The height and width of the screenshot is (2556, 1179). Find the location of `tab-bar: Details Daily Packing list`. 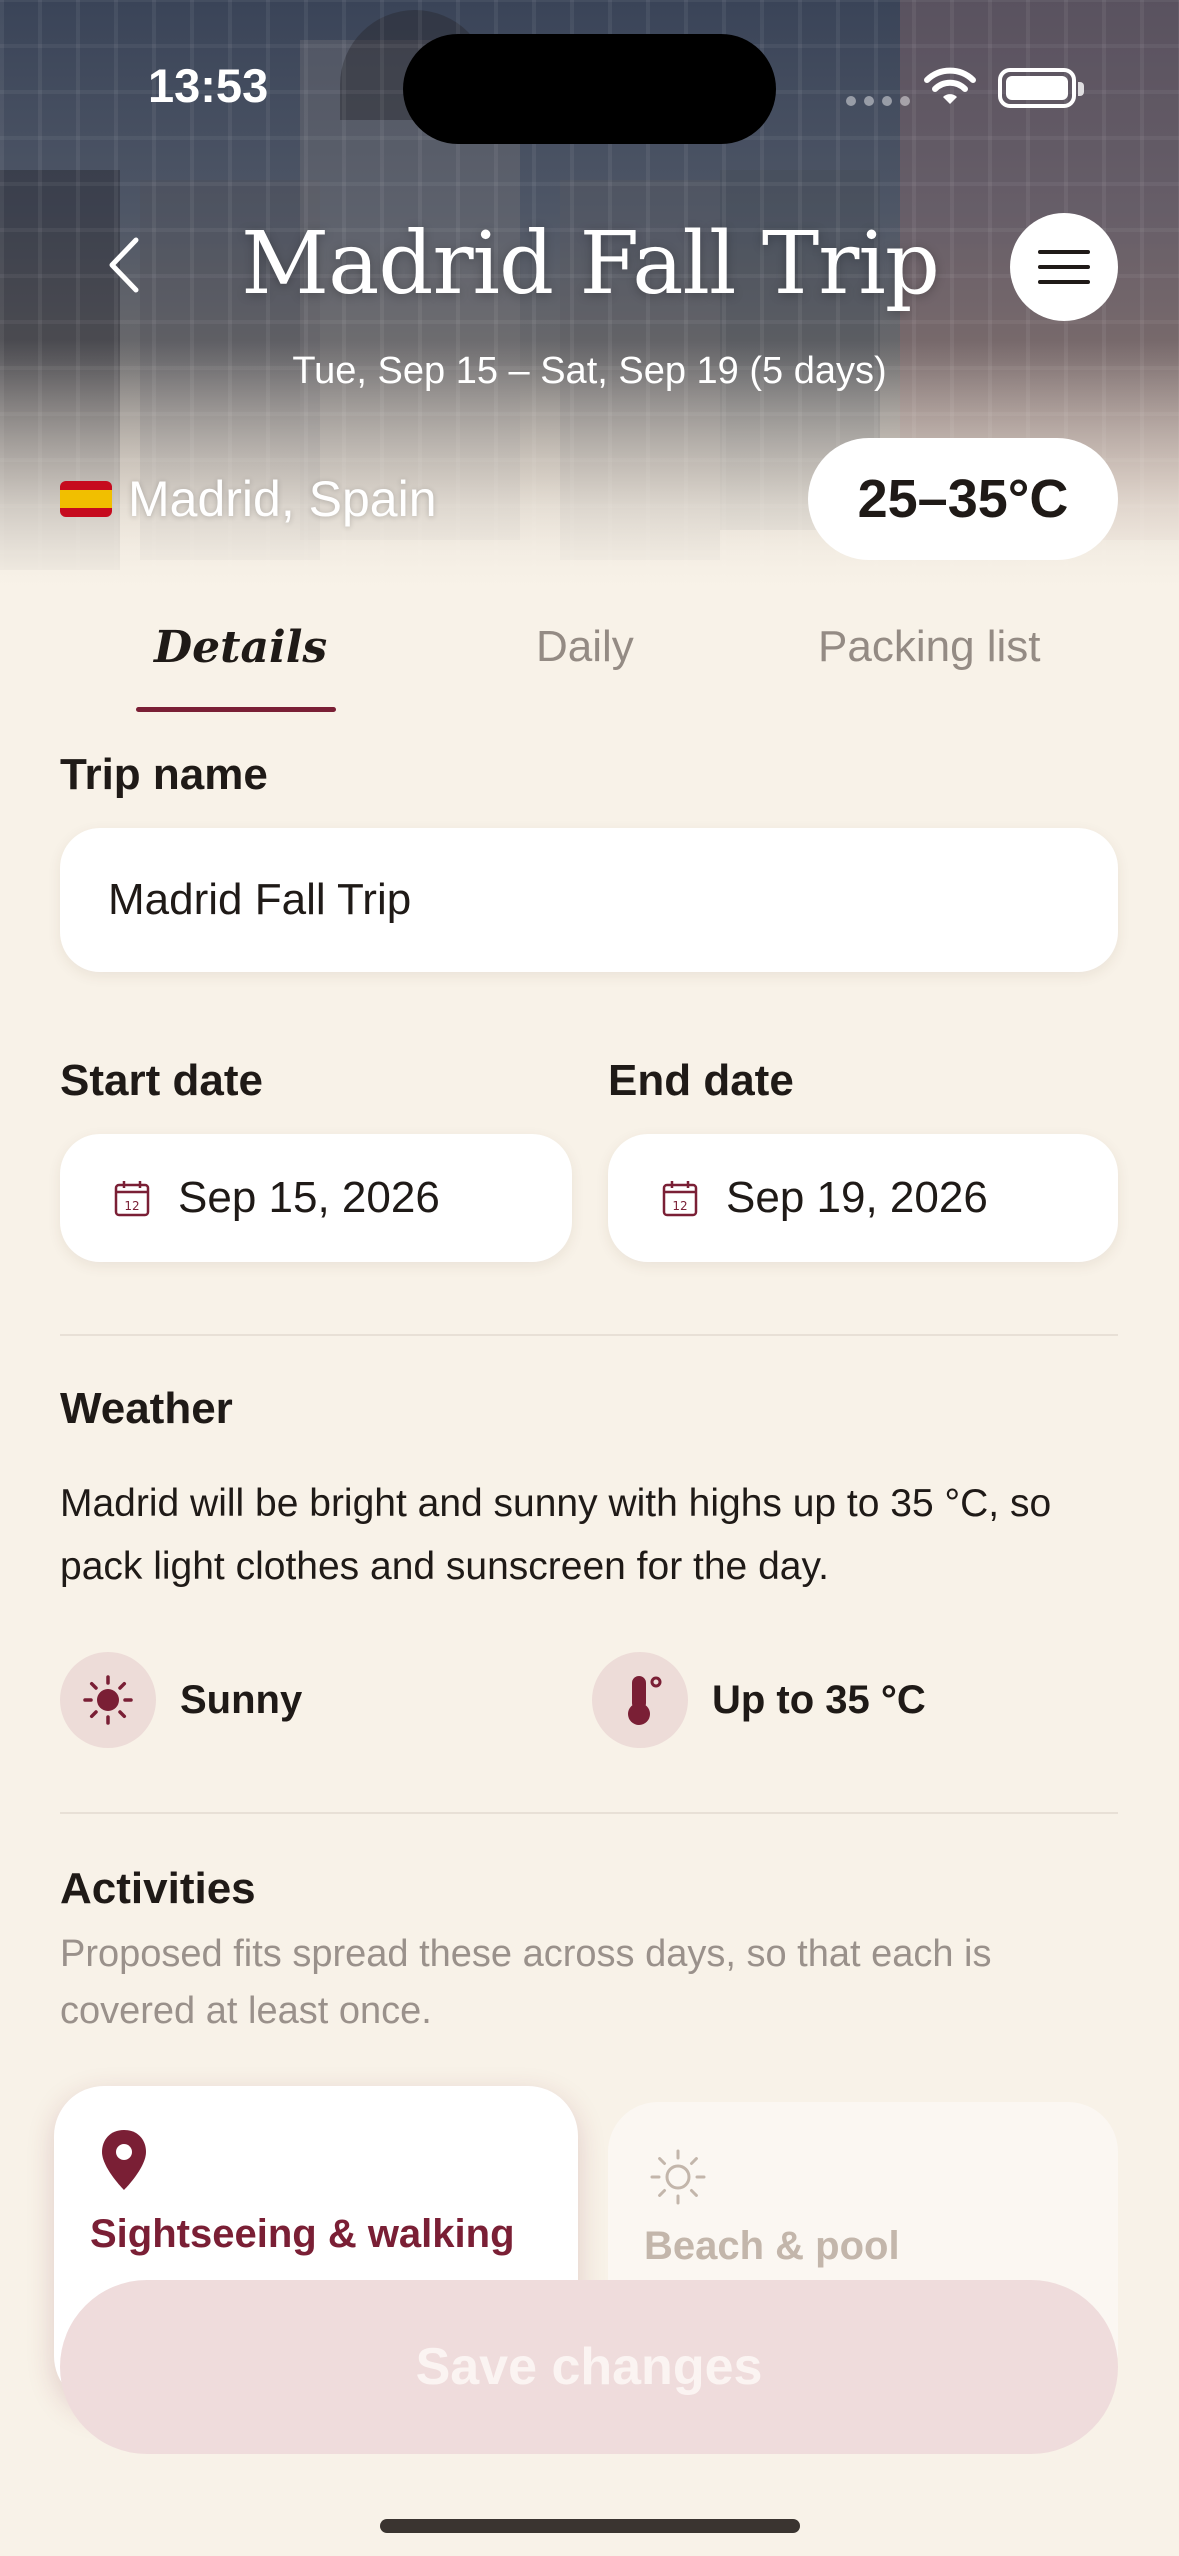

tab-bar: Details Daily Packing list is located at coordinates (589, 662).